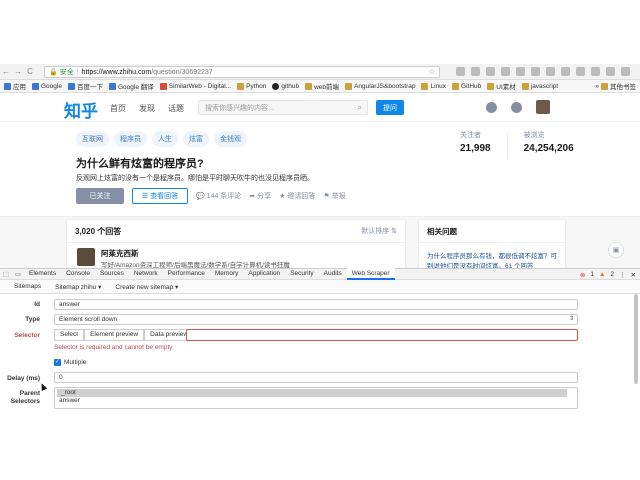  What do you see at coordinates (70, 362) in the screenshot?
I see `multiple-row: ✓ Multiple` at bounding box center [70, 362].